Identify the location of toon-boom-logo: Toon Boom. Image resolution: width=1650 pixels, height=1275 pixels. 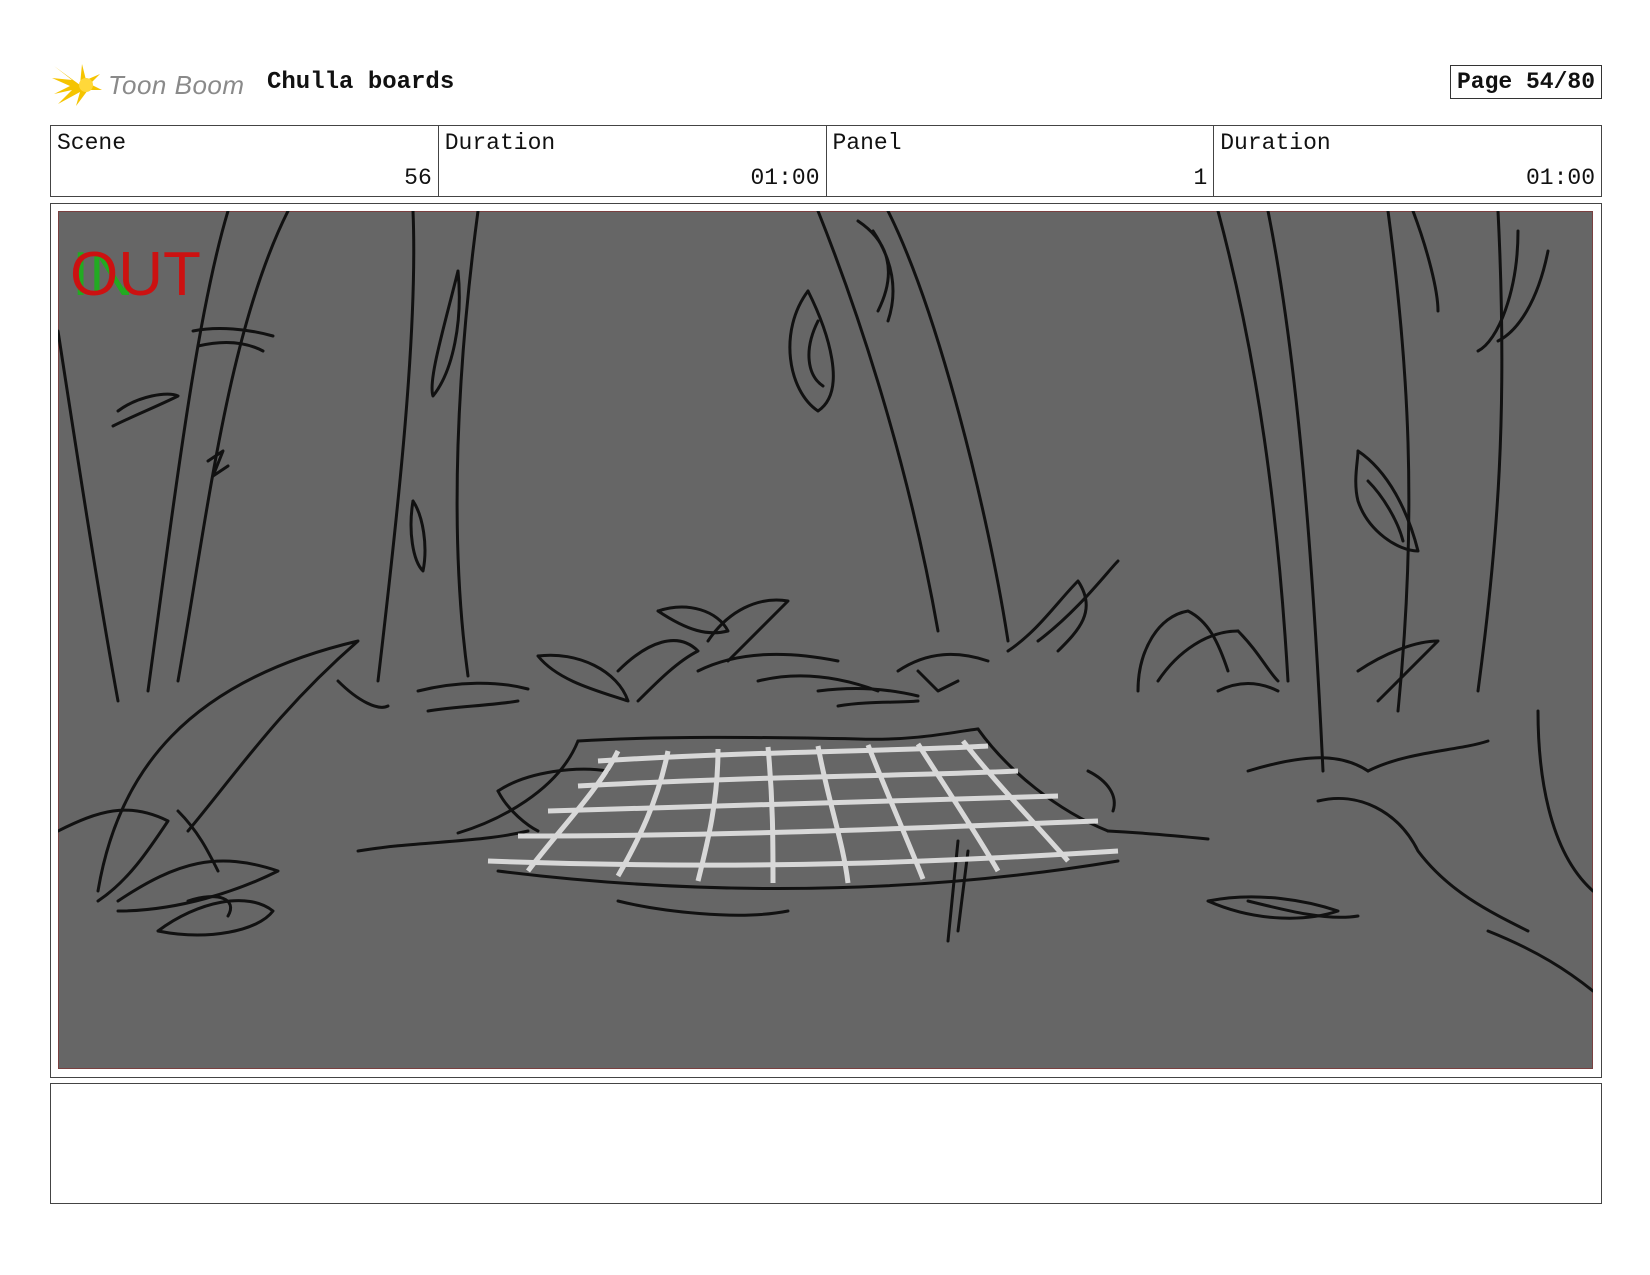
(150, 85).